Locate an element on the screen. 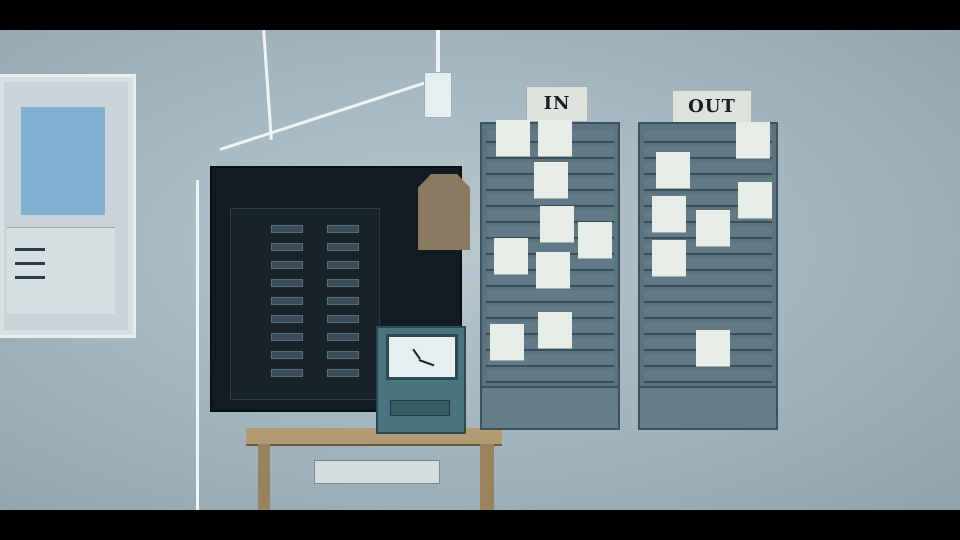 This screenshot has width=960, height=540. wall-outlet is located at coordinates (438, 95).